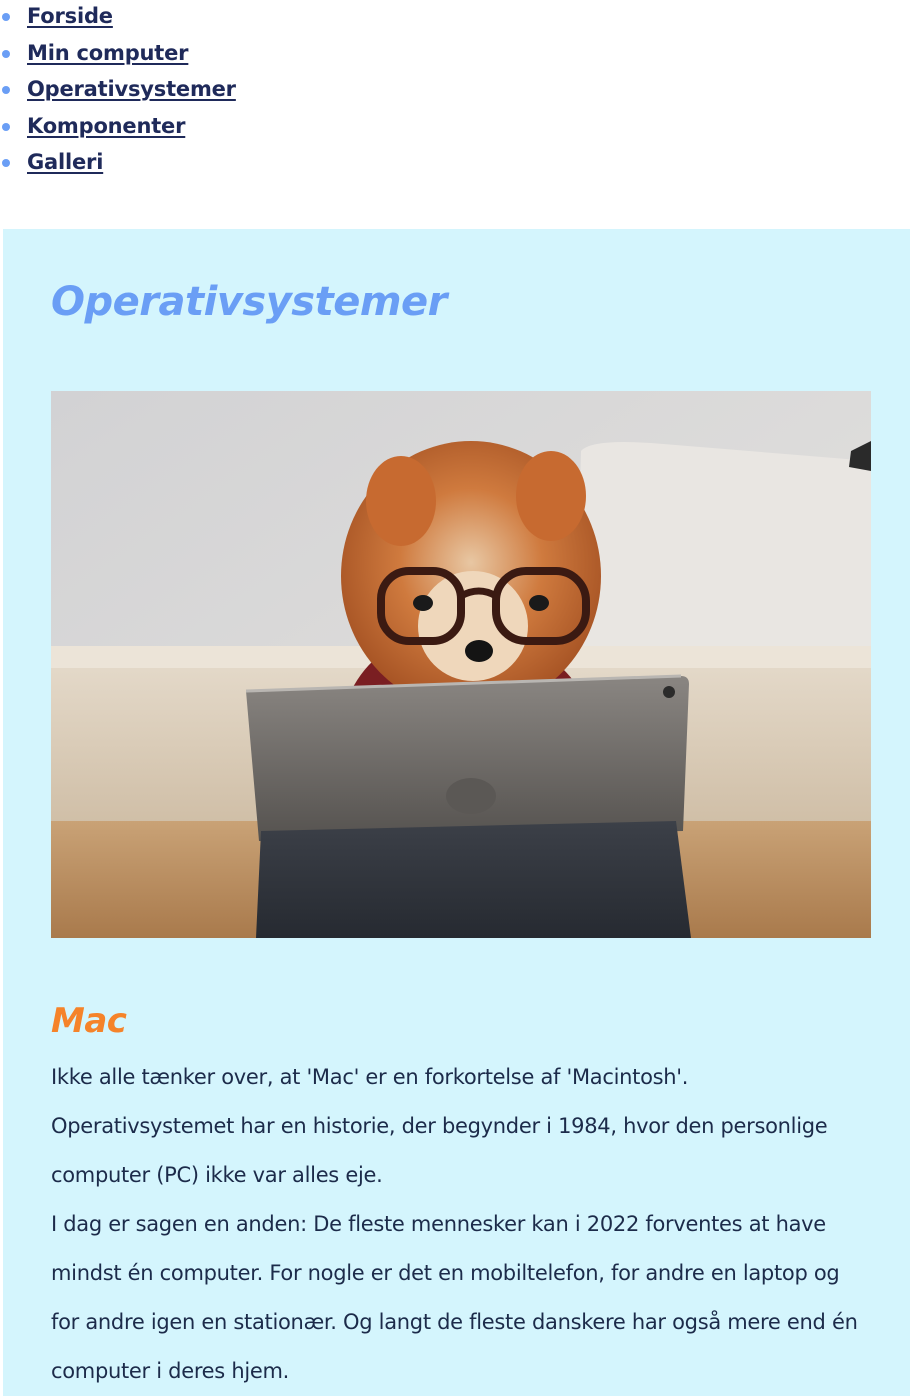 The image size is (910, 1396). What do you see at coordinates (70, 16) in the screenshot?
I see `nav-link-forside: Forside` at bounding box center [70, 16].